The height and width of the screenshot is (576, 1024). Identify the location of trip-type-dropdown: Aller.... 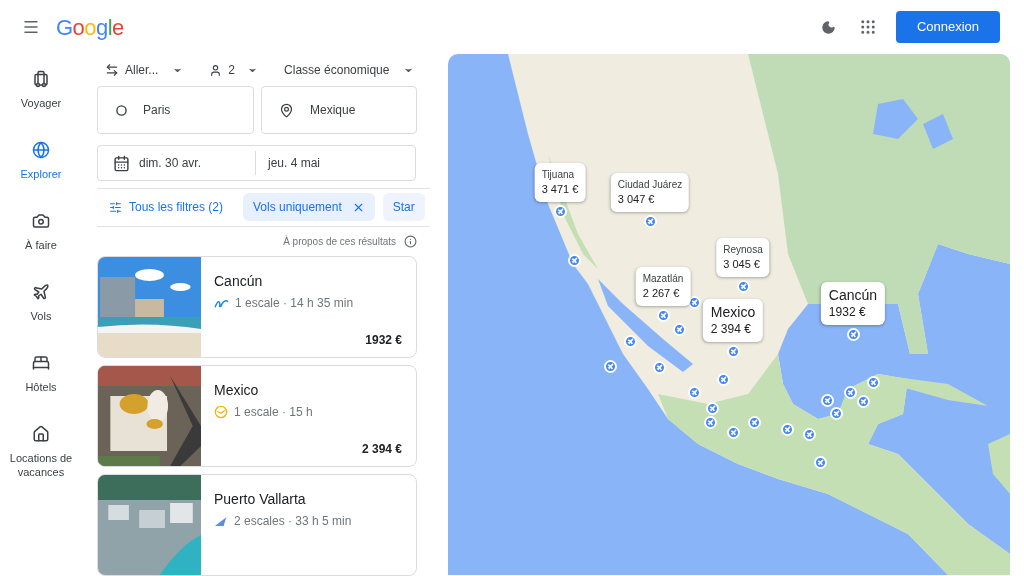
(144, 70).